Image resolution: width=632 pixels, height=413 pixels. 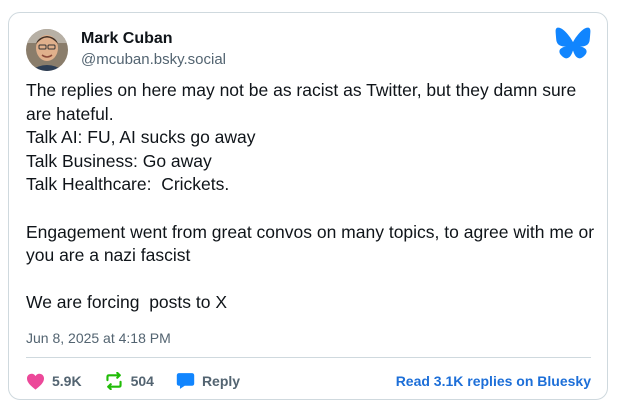 What do you see at coordinates (47, 50) in the screenshot?
I see `avatar` at bounding box center [47, 50].